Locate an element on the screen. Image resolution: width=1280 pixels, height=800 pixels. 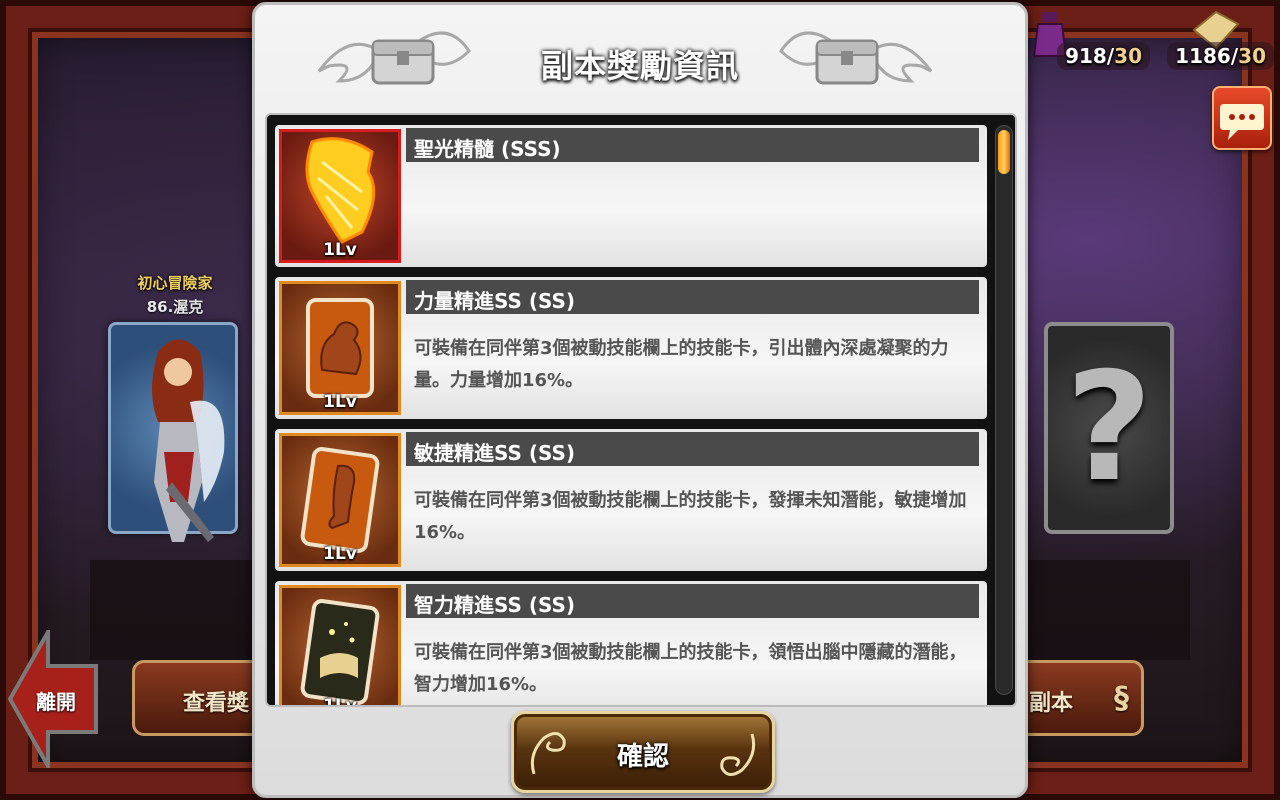
stamina-value: 918/30 is located at coordinates (1103, 56).